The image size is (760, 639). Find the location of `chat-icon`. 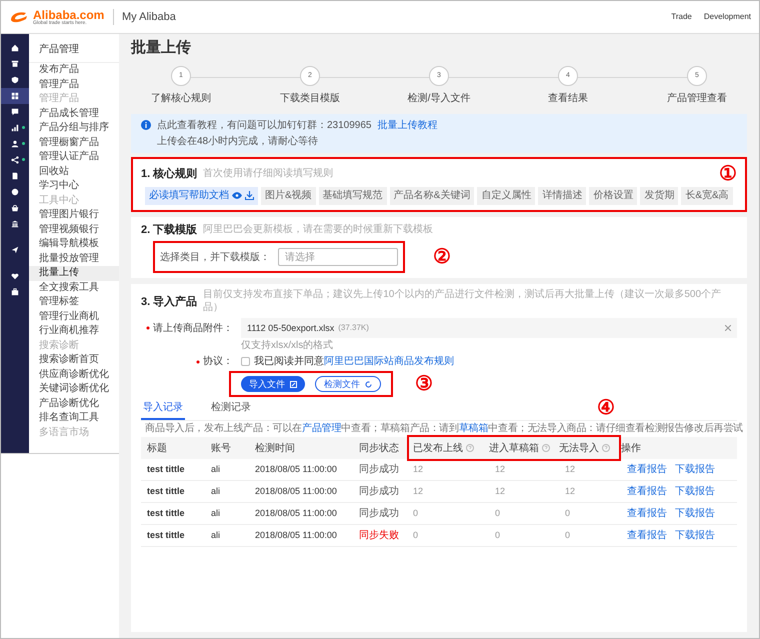

chat-icon is located at coordinates (15, 112).